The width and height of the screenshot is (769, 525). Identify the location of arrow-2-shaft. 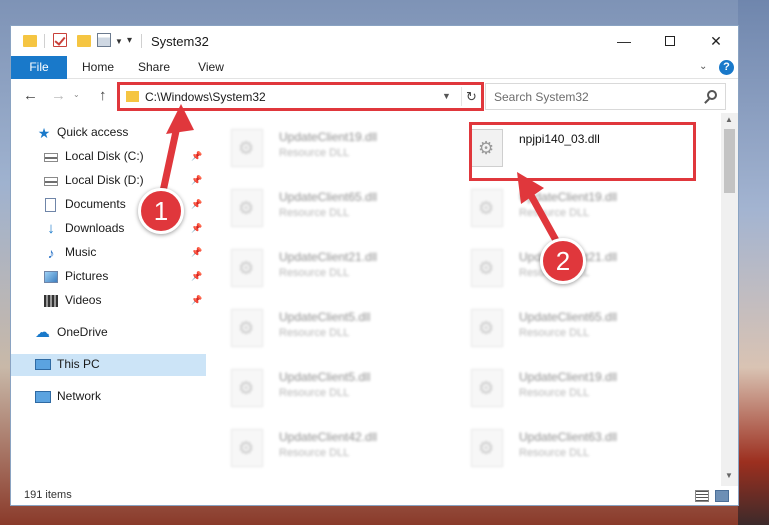
(543, 217).